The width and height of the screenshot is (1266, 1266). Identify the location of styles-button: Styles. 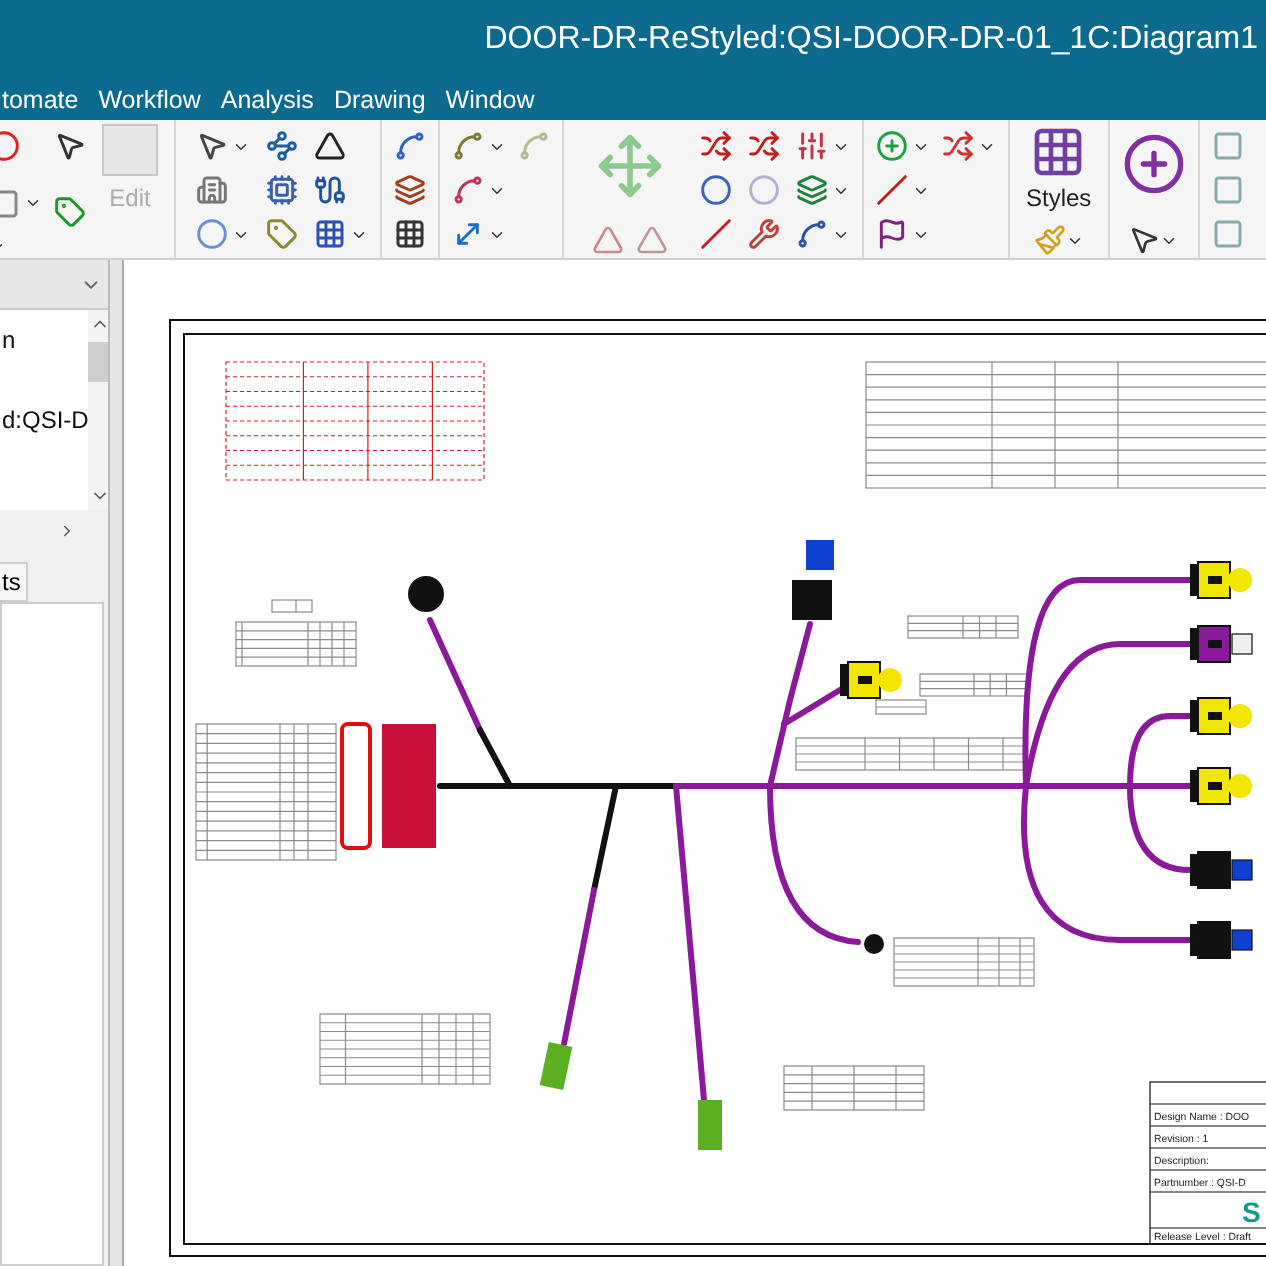
(1059, 174).